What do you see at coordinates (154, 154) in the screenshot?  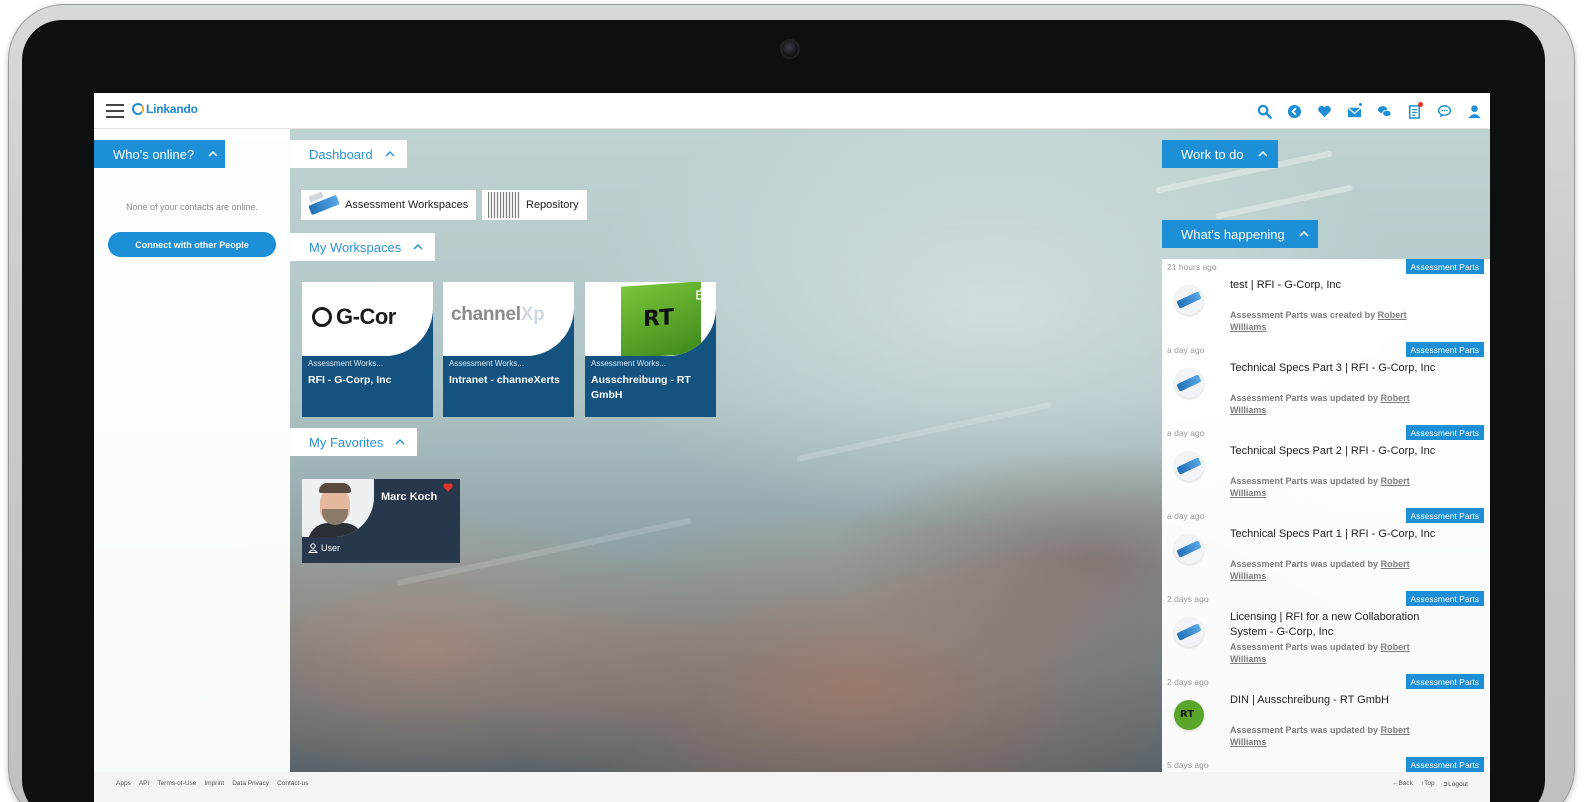 I see `who-online-title: Who's online?` at bounding box center [154, 154].